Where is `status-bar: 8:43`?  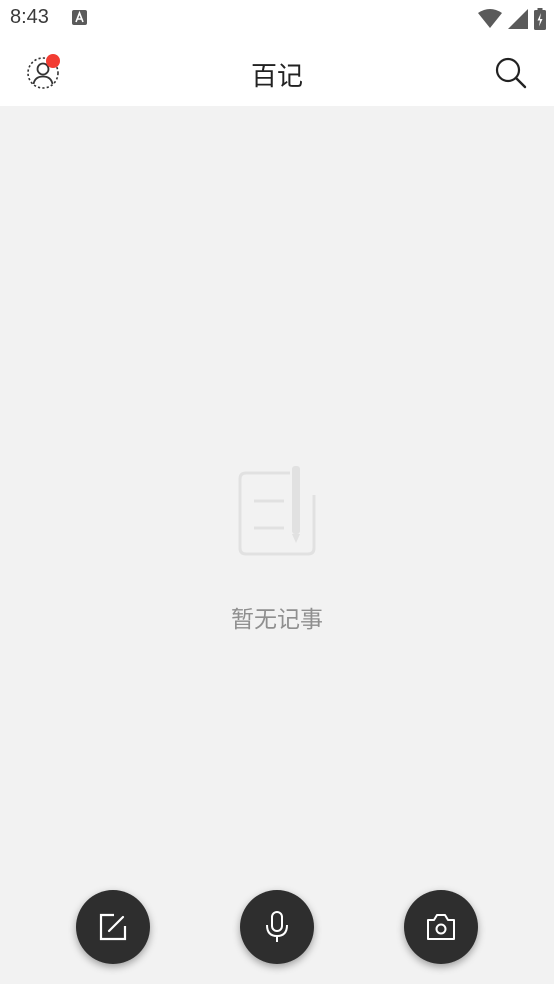
status-bar: 8:43 is located at coordinates (277, 19).